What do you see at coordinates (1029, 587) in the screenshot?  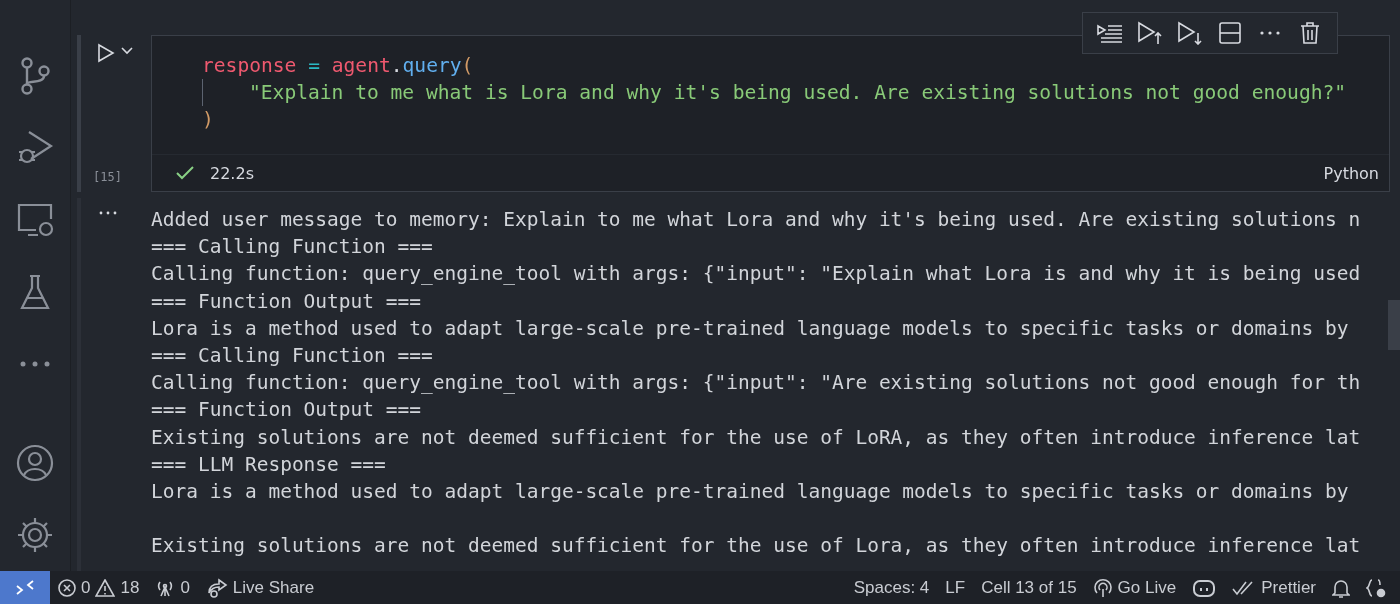 I see `cell-position-indicator: Cell 13 of 15` at bounding box center [1029, 587].